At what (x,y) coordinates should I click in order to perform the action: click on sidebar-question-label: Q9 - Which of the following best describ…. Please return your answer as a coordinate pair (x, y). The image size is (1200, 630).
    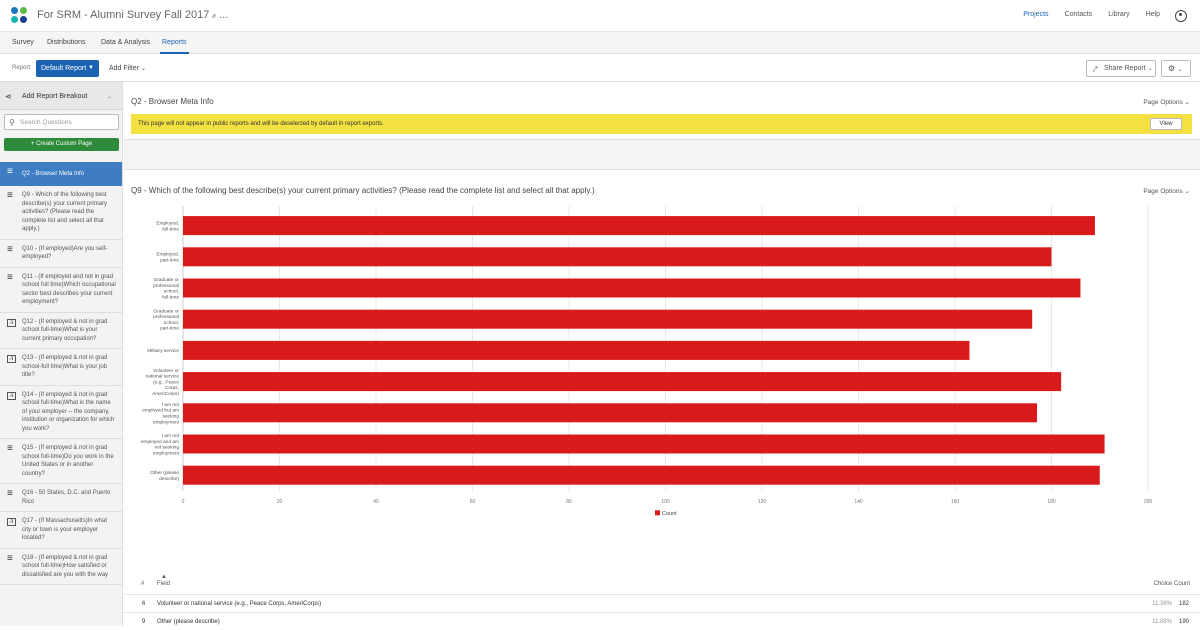
    Looking at the image, I should click on (65, 212).